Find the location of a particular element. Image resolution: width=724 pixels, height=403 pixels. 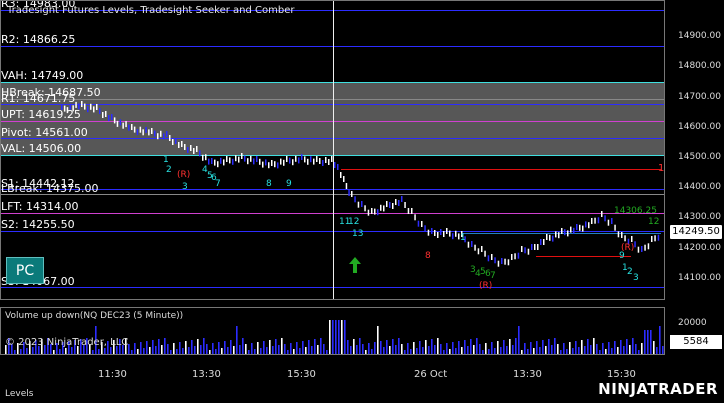

levels-tab: Levels is located at coordinates (19, 394).